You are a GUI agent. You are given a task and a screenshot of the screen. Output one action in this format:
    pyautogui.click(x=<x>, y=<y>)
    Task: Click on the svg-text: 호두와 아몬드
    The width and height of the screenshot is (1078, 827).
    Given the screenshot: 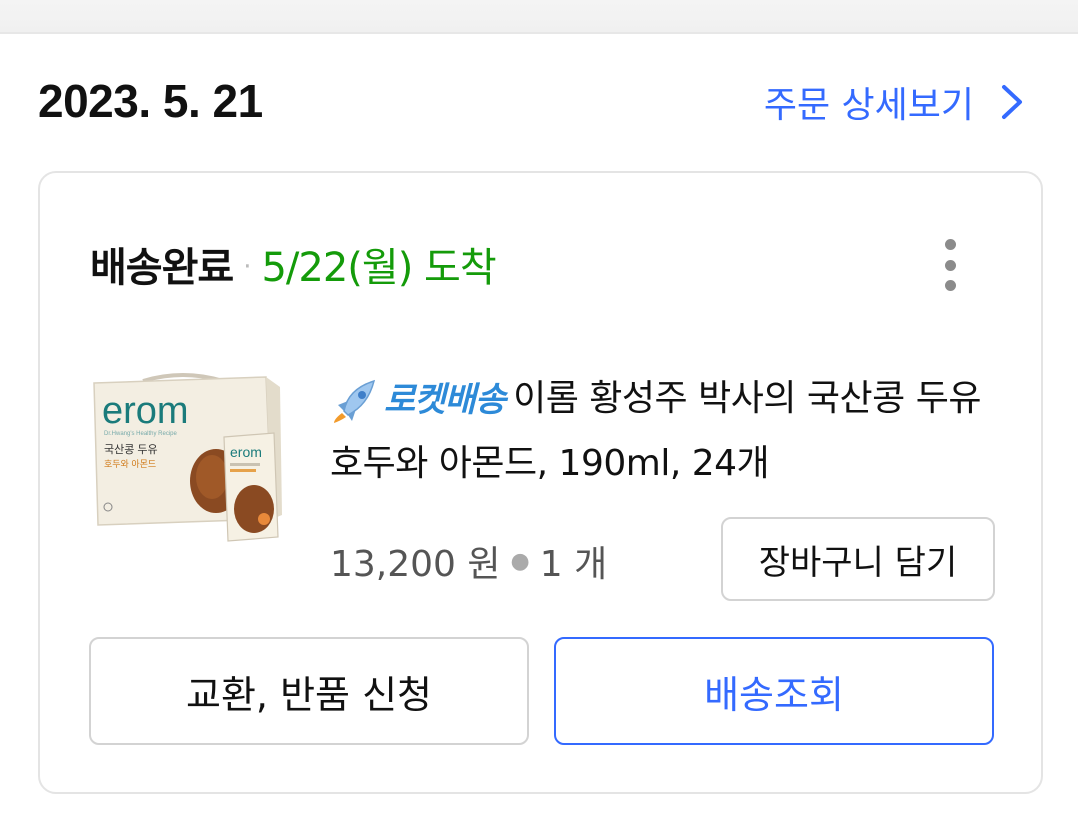 What is the action you would take?
    pyautogui.click(x=130, y=463)
    